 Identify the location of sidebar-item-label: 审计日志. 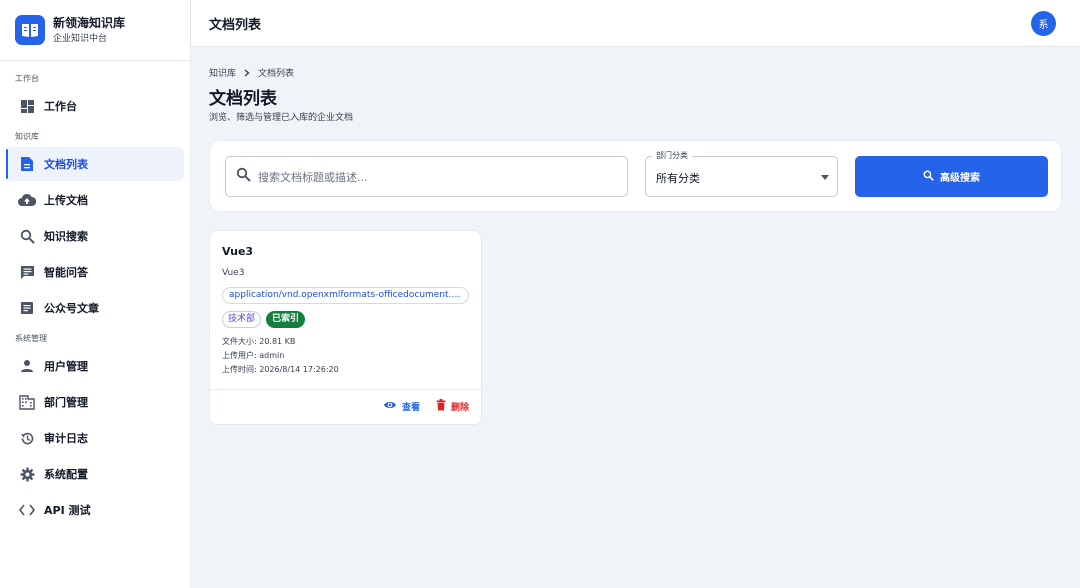
(66, 438).